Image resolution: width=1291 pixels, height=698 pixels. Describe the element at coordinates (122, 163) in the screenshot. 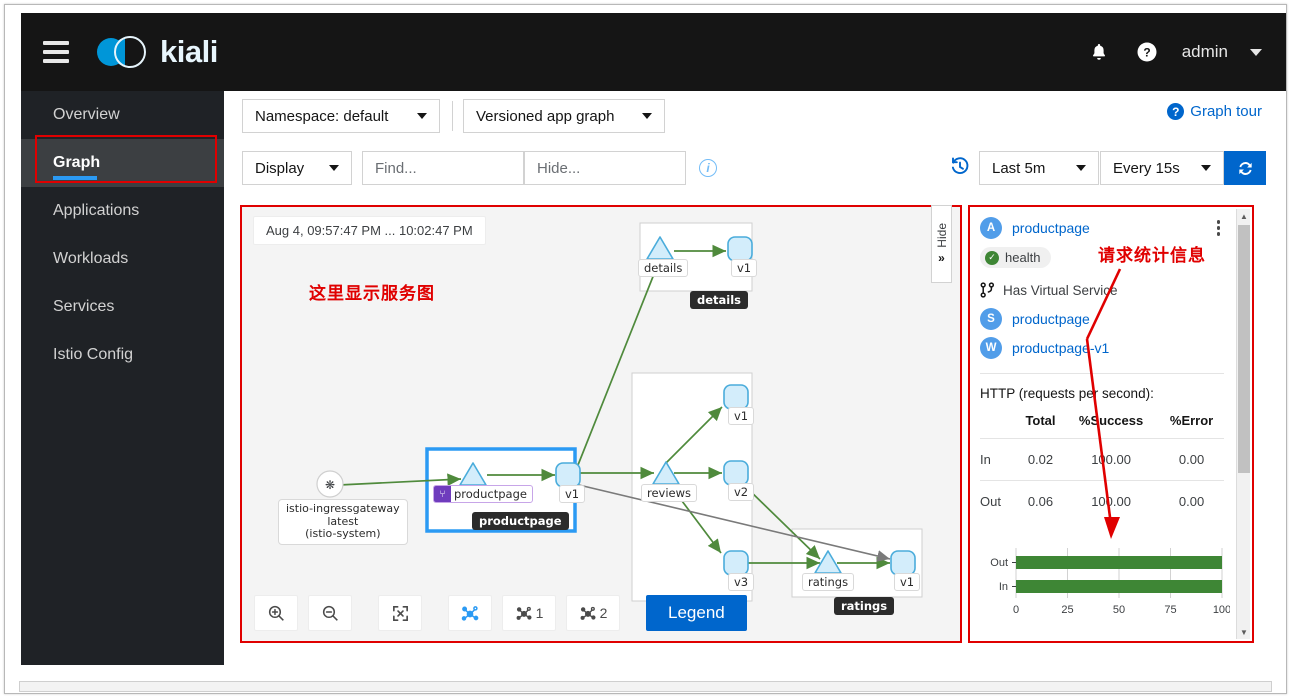

I see `sidebar-item-graph: Graph` at that location.